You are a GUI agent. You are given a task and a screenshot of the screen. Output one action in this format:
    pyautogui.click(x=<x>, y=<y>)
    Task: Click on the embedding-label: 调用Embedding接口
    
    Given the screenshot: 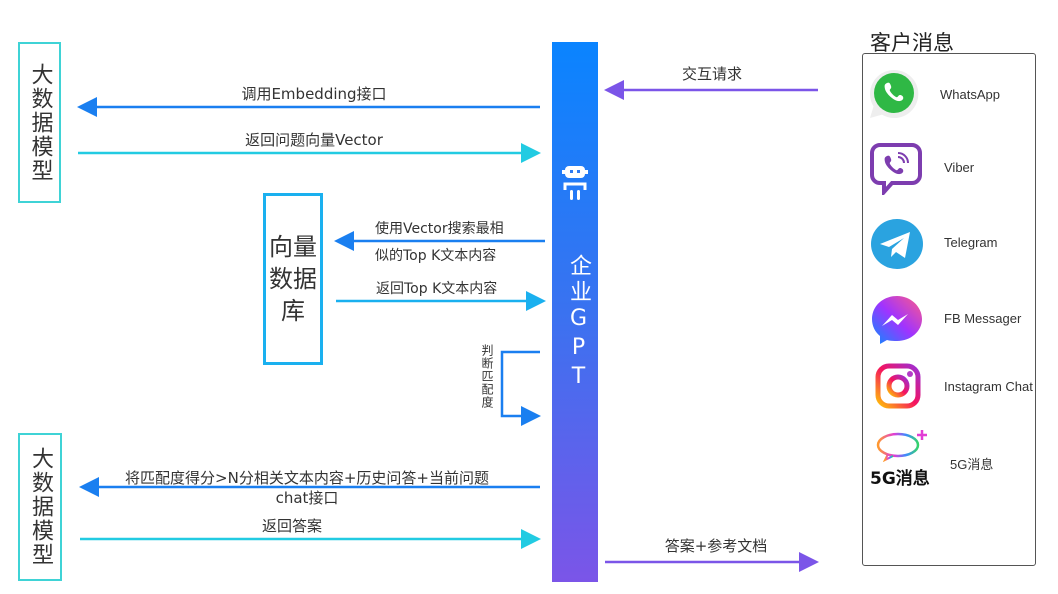 What is the action you would take?
    pyautogui.click(x=314, y=94)
    